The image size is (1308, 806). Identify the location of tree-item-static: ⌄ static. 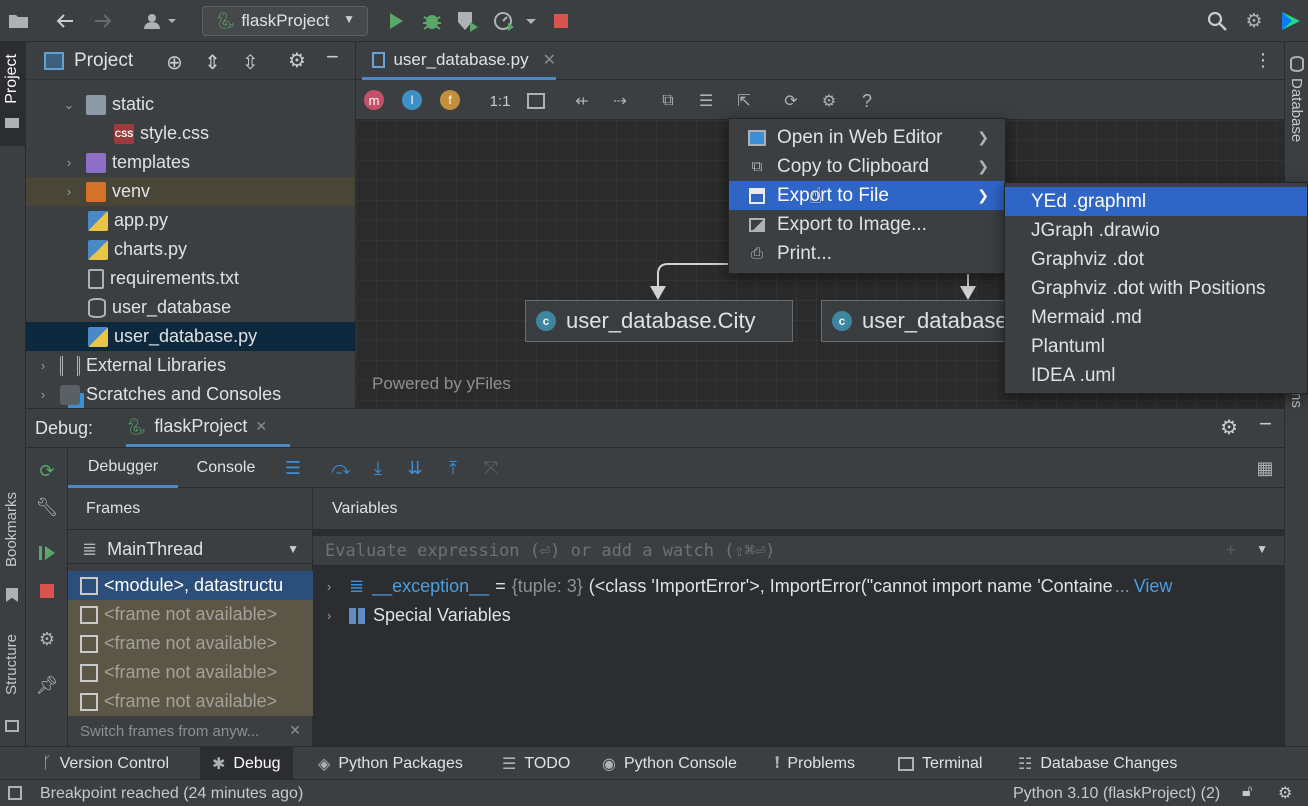
(190, 104).